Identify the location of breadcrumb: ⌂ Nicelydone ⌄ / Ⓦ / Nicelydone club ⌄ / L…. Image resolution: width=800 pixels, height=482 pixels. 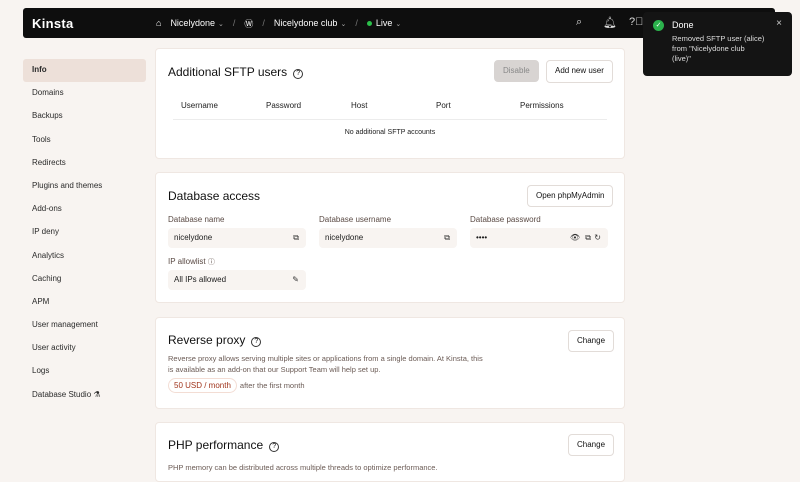
(278, 23).